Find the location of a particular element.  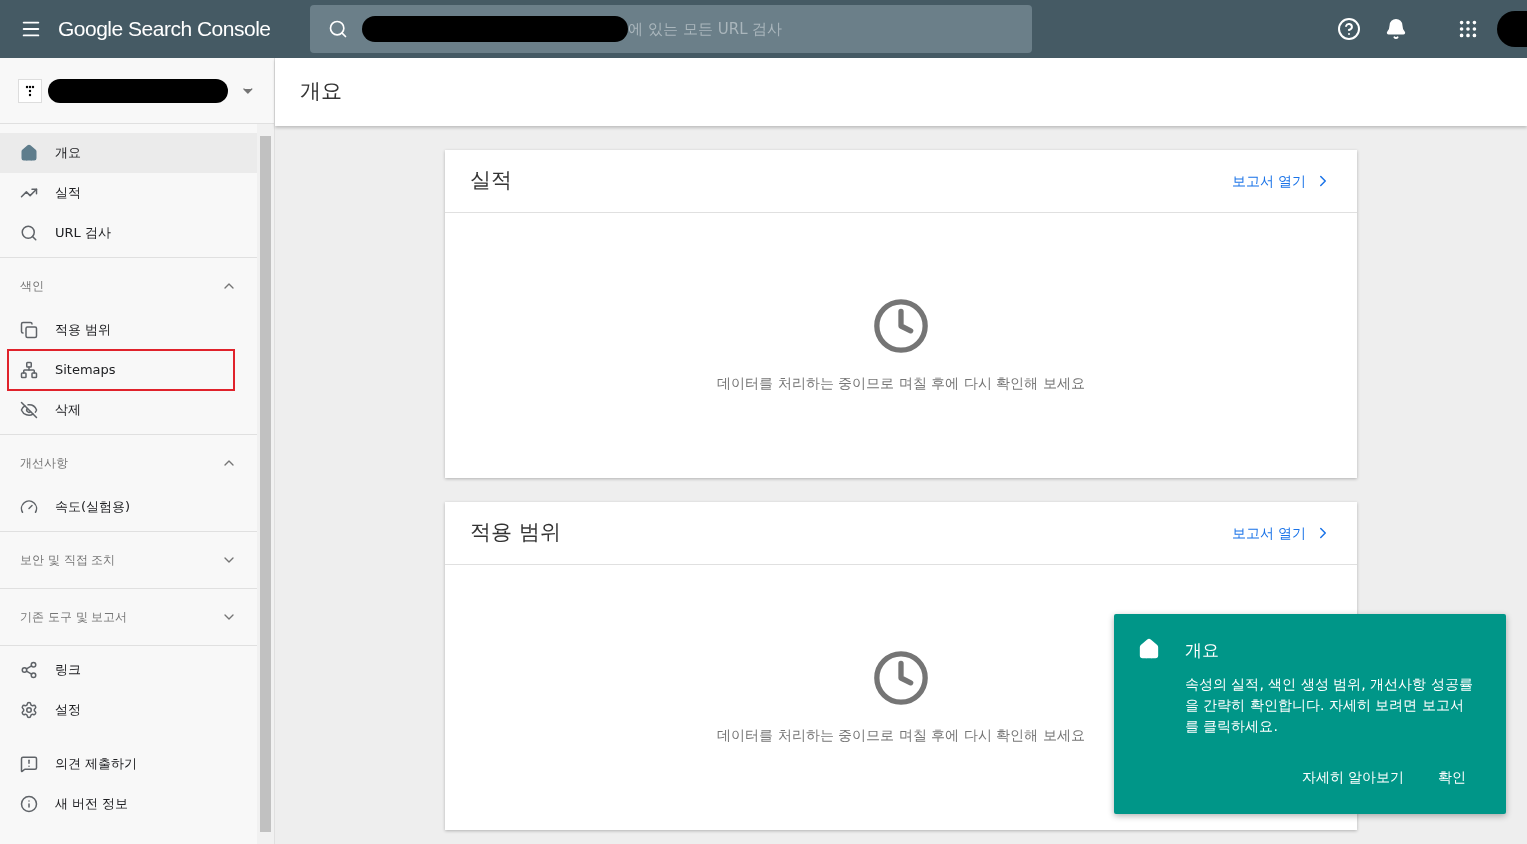

scrollbar is located at coordinates (265, 484).